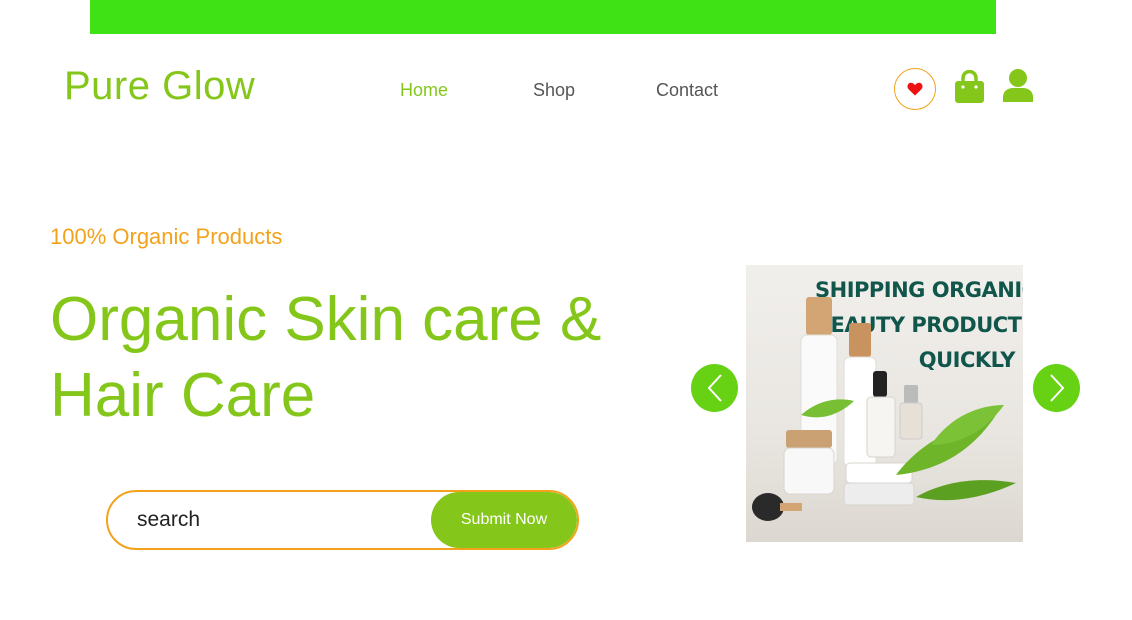 This screenshot has height=620, width=1132. What do you see at coordinates (273, 520) in the screenshot?
I see `search-input` at bounding box center [273, 520].